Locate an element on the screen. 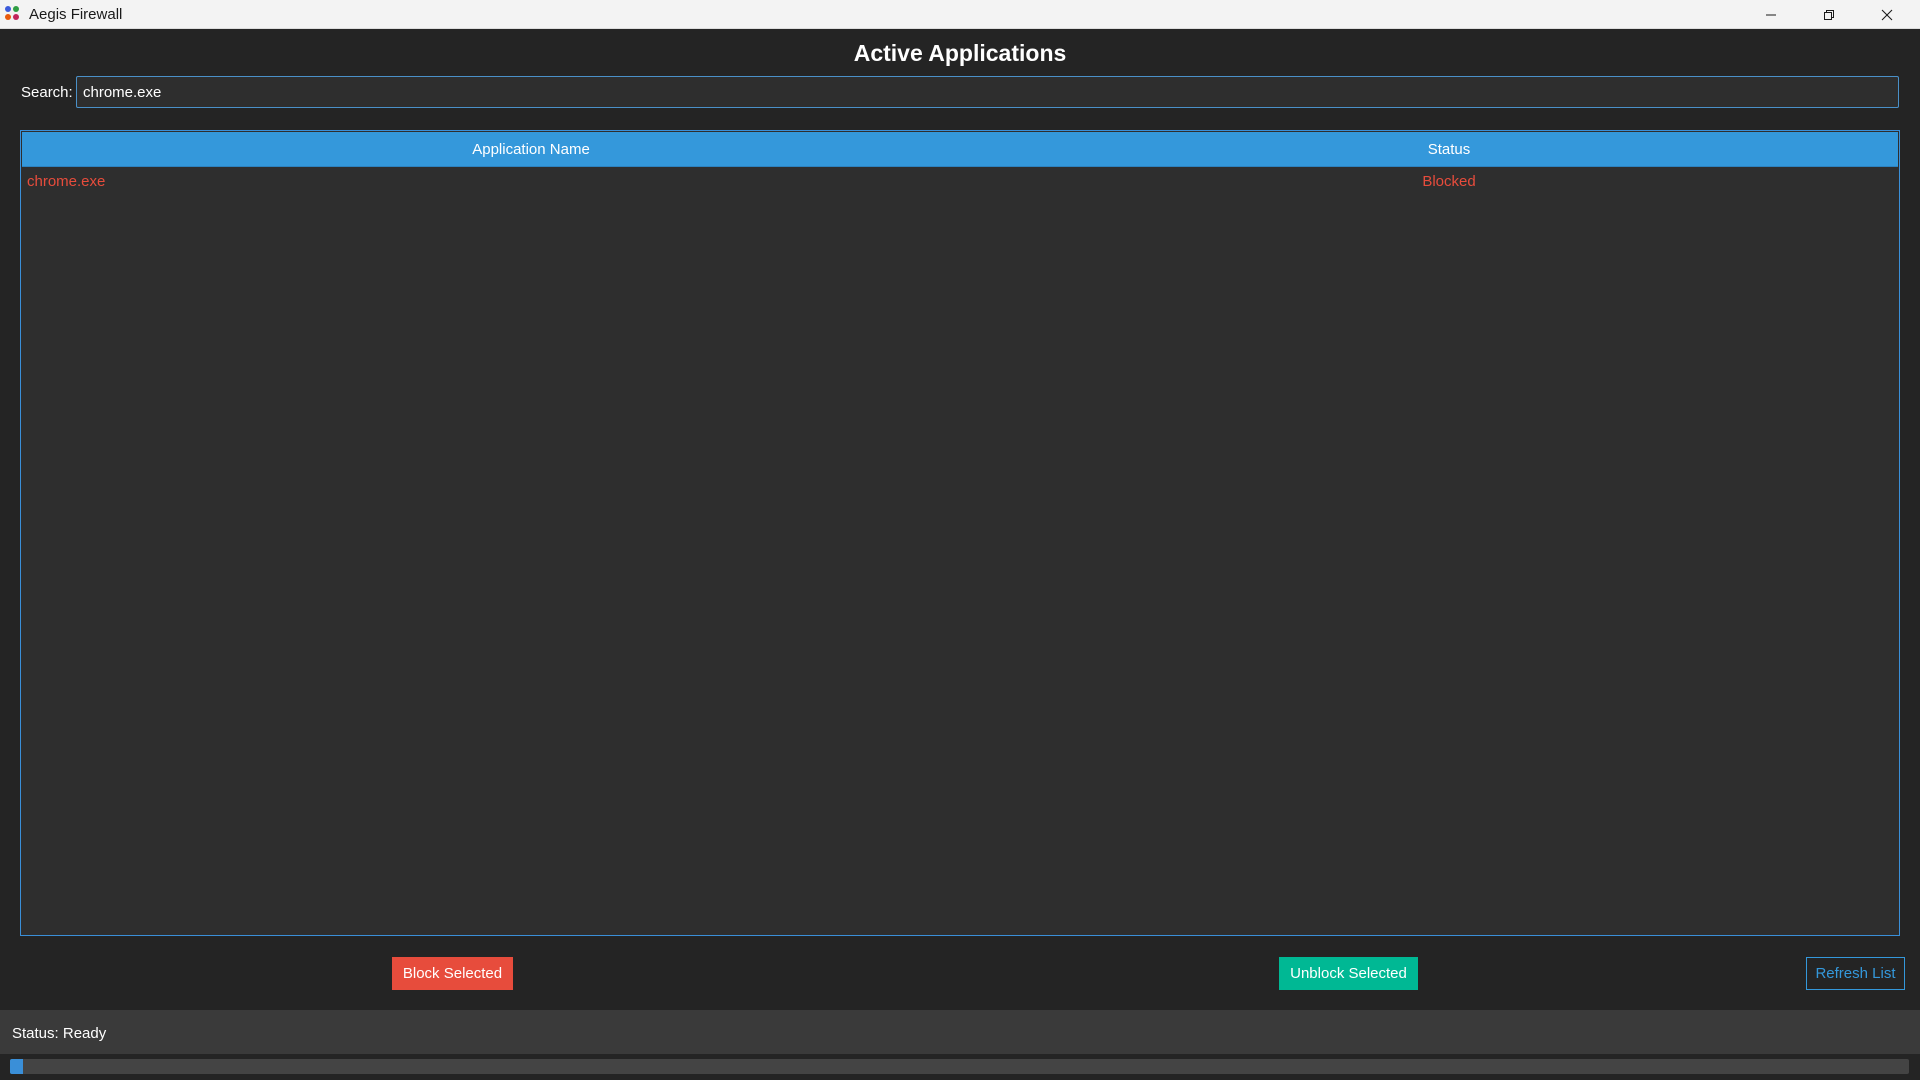 The width and height of the screenshot is (1920, 1080). minimize-icon is located at coordinates (1771, 15).